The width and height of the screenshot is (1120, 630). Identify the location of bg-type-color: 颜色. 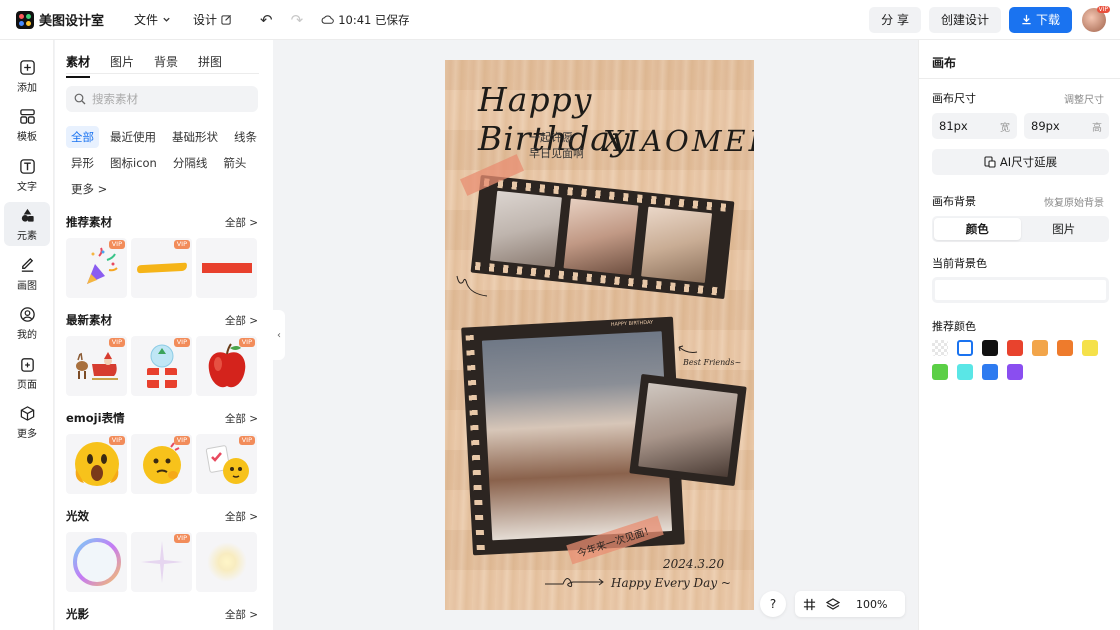
(977, 229).